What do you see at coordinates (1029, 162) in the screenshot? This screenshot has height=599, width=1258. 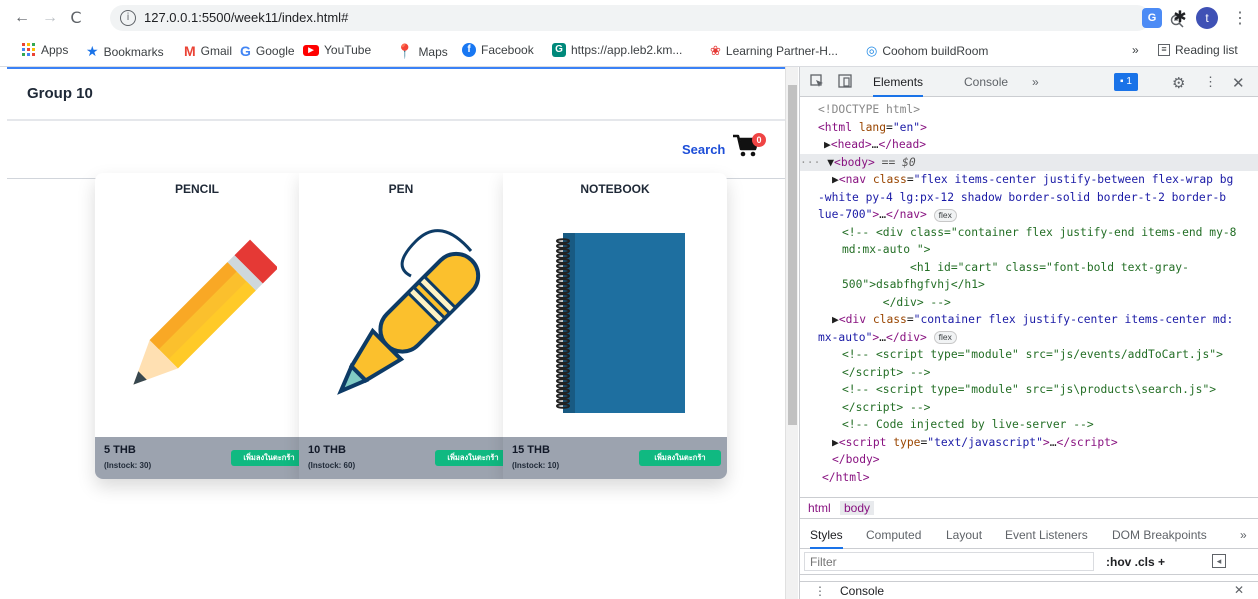 I see `dom-node-selected: ··· ▼<body> == $0` at bounding box center [1029, 162].